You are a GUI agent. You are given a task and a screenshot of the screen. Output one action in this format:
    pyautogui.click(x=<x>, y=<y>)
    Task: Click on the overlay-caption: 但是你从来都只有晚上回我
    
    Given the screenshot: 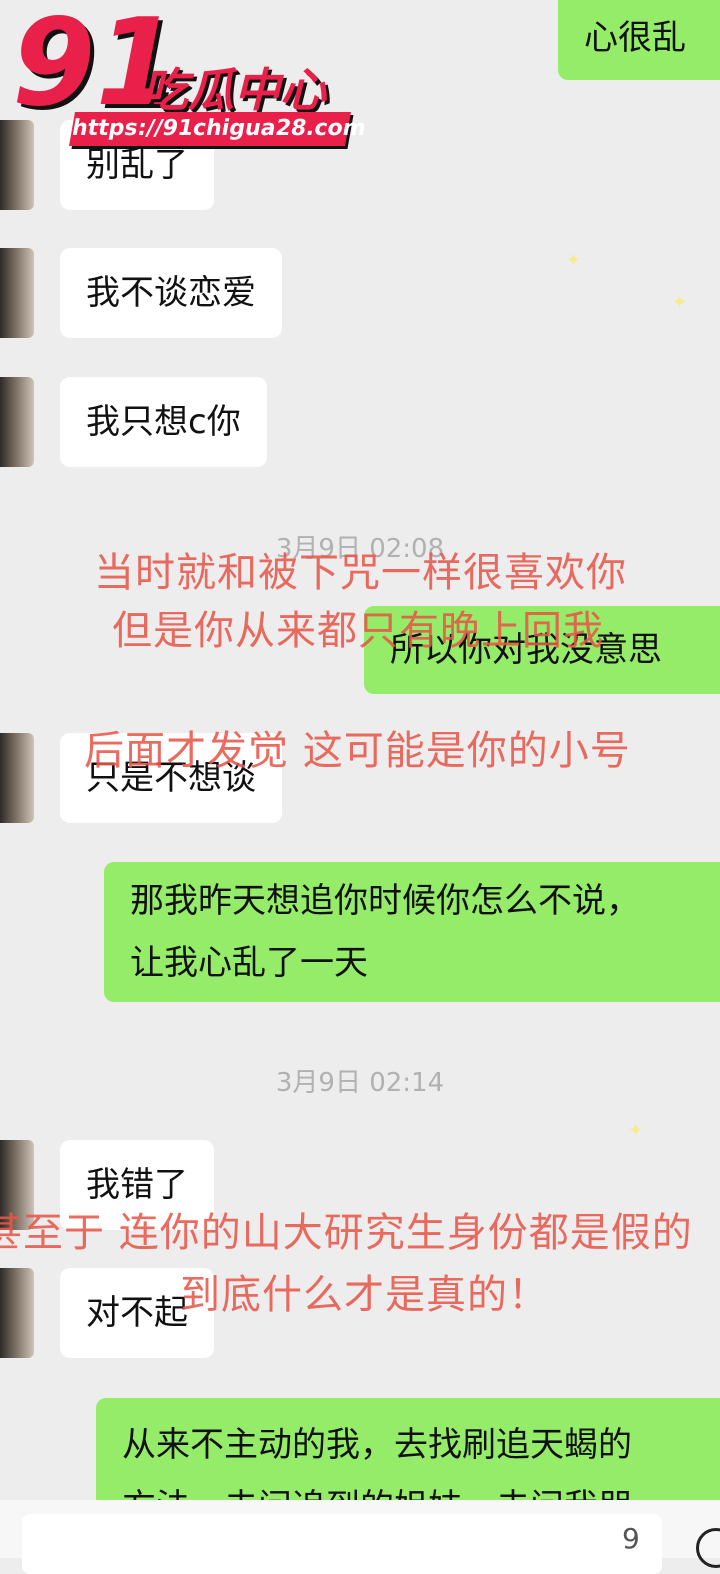 What is the action you would take?
    pyautogui.click(x=358, y=631)
    